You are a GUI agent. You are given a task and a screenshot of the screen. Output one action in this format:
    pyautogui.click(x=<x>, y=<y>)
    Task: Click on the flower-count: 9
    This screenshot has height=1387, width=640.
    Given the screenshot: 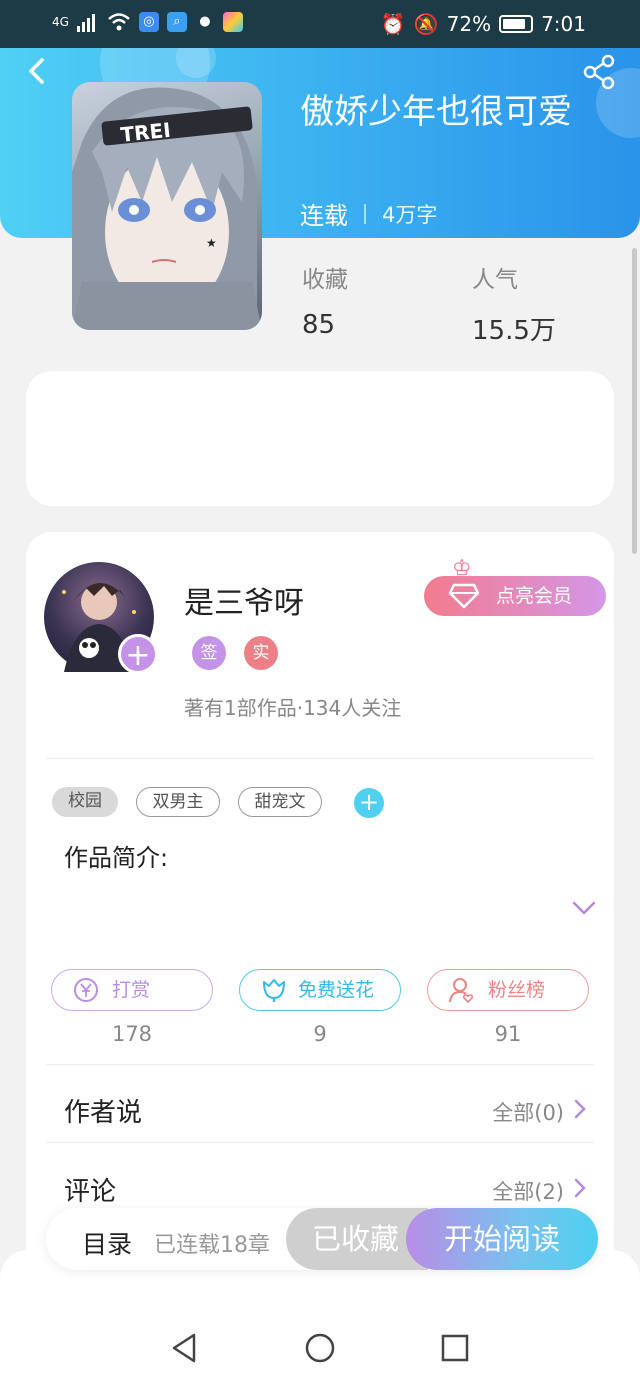 What is the action you would take?
    pyautogui.click(x=320, y=1034)
    